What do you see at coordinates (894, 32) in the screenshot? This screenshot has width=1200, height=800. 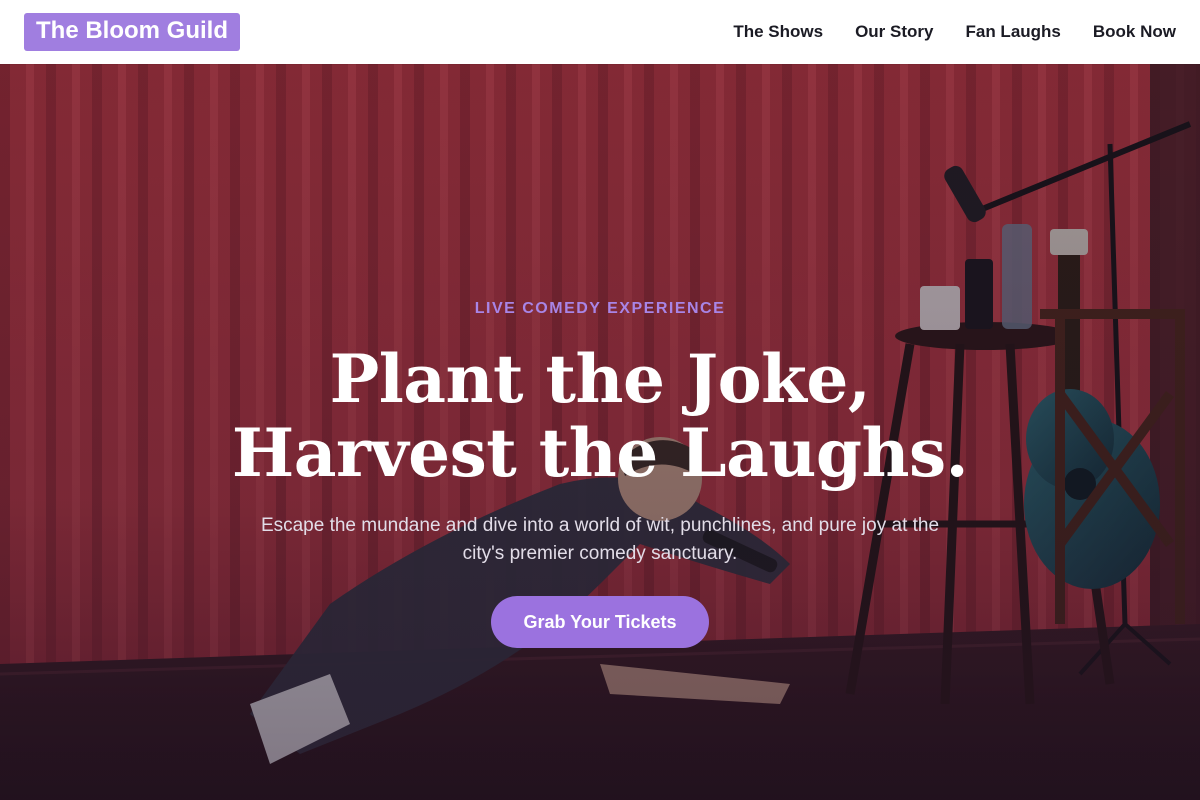 I see `nav-link-our-story: Our Story` at bounding box center [894, 32].